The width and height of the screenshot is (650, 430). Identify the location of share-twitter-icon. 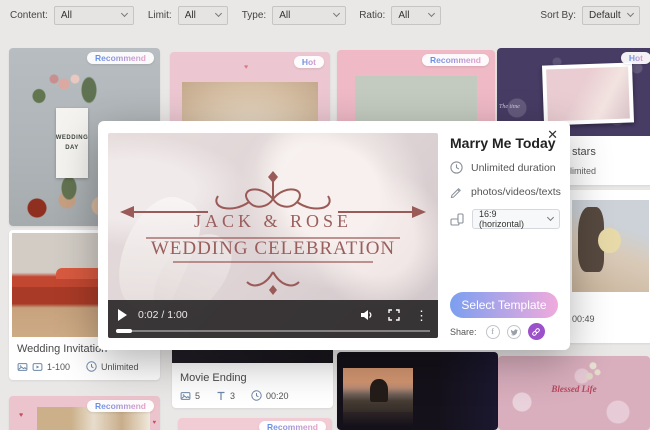
(513, 331).